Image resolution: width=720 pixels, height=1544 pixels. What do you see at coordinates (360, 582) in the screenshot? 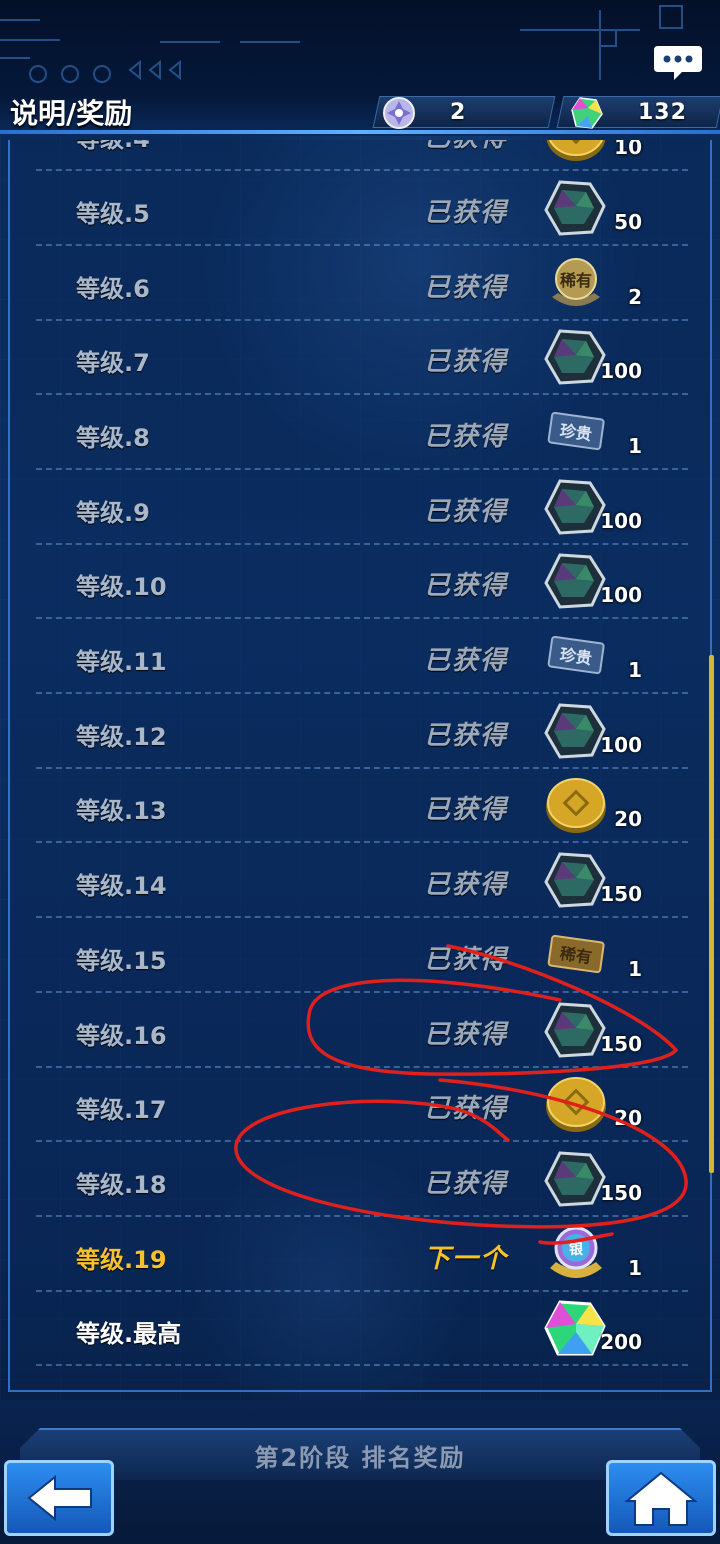
I see `reward-row: 等级.10 已获得 100` at bounding box center [360, 582].